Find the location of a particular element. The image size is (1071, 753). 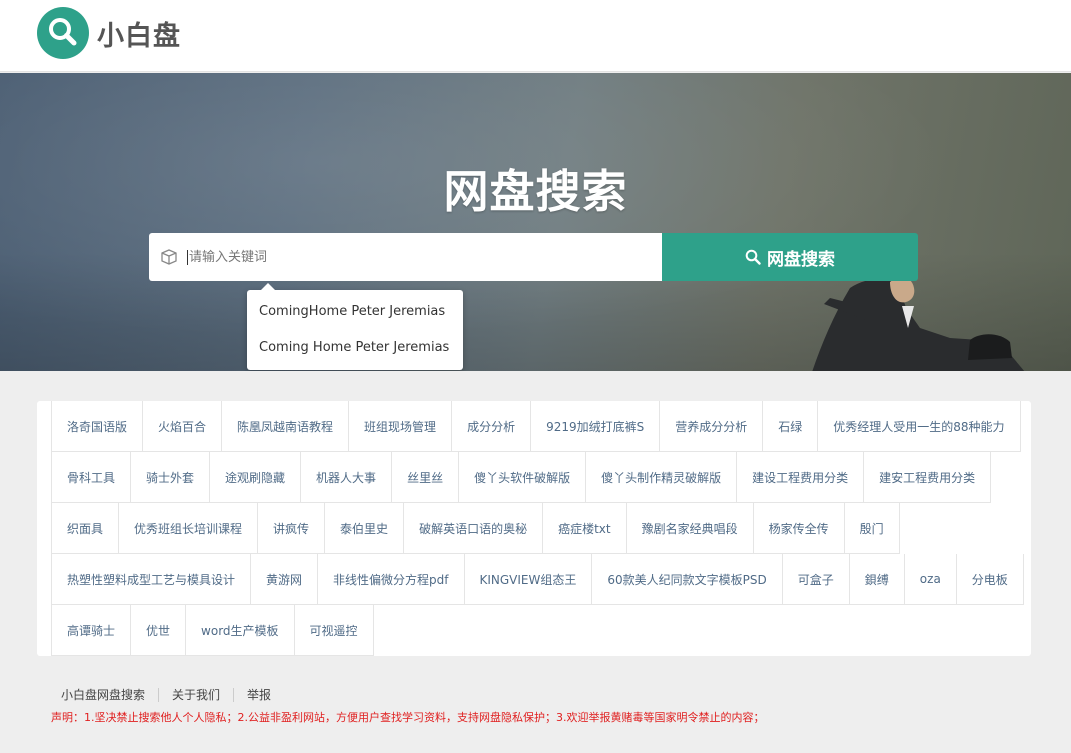

search-input is located at coordinates (422, 257).